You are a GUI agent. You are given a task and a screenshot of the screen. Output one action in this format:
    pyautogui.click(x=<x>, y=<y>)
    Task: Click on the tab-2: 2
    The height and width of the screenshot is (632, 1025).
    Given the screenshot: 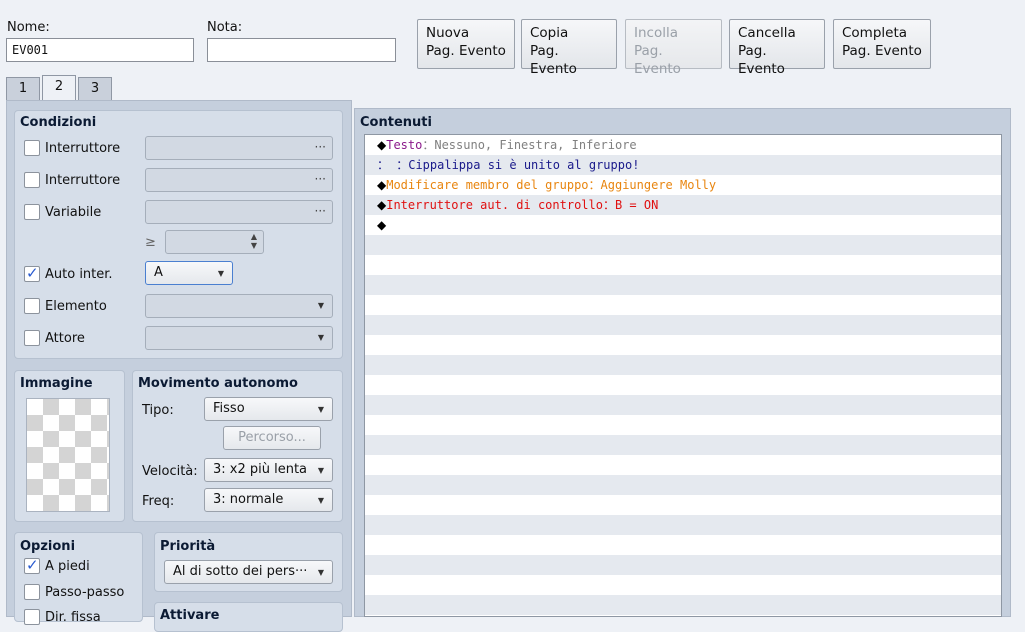 What is the action you would take?
    pyautogui.click(x=59, y=88)
    